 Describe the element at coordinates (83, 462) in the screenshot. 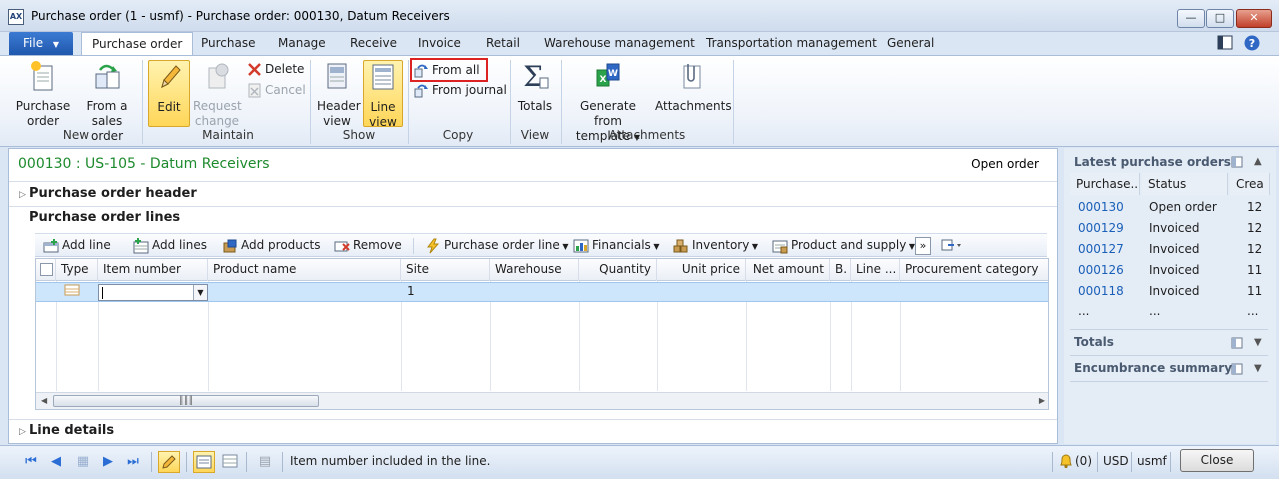

I see `grid-records-icon: ▦` at that location.